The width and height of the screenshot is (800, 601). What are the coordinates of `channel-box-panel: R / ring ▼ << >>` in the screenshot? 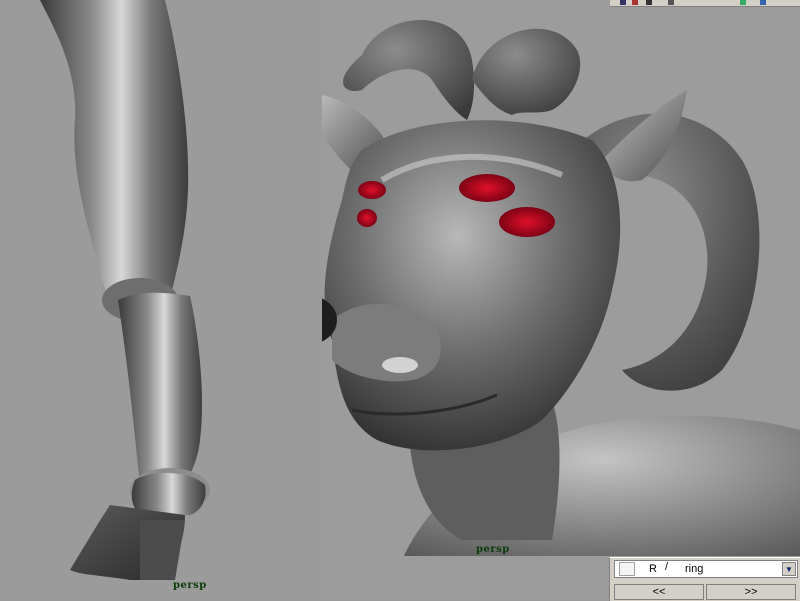 It's located at (704, 579).